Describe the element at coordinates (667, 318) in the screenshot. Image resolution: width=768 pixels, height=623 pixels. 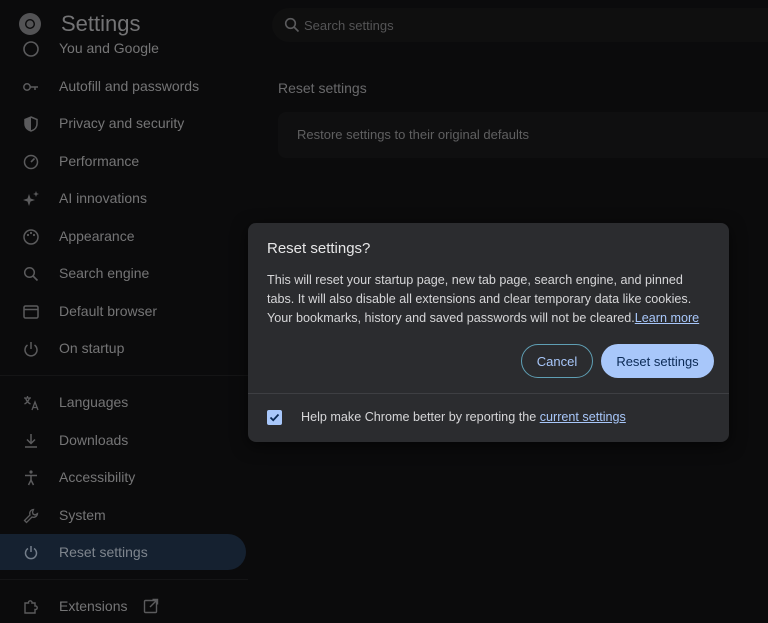
I see `learn-more-link: Learn more` at that location.